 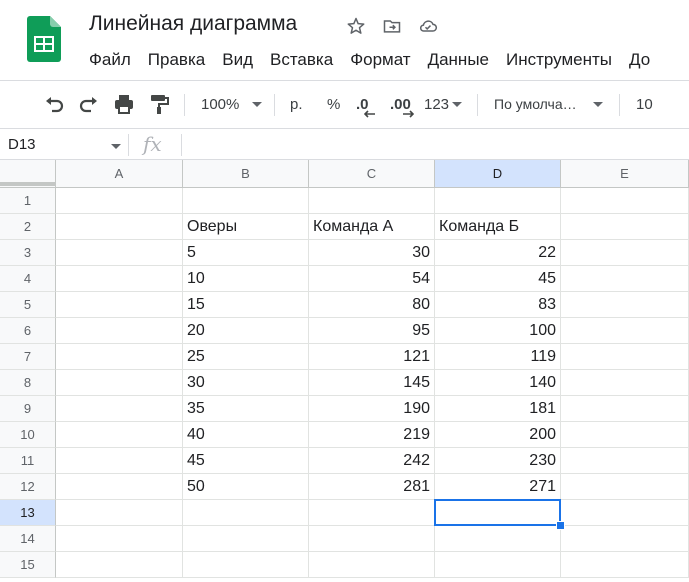 I want to click on fill-handle, so click(x=560, y=525).